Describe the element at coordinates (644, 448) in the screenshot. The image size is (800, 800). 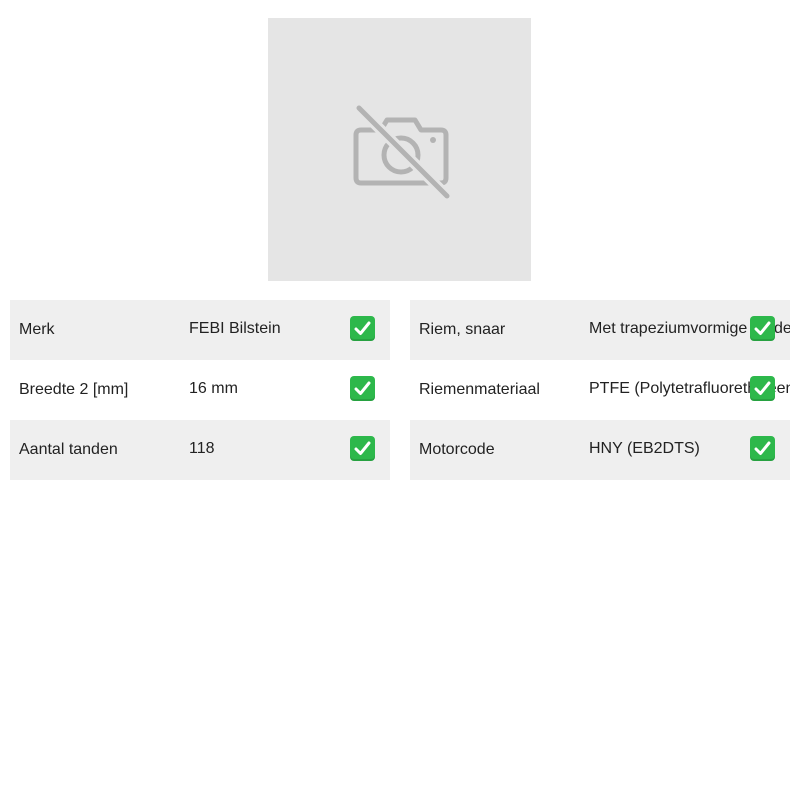
I see `spec-value: HNY (EB2DTS)` at that location.